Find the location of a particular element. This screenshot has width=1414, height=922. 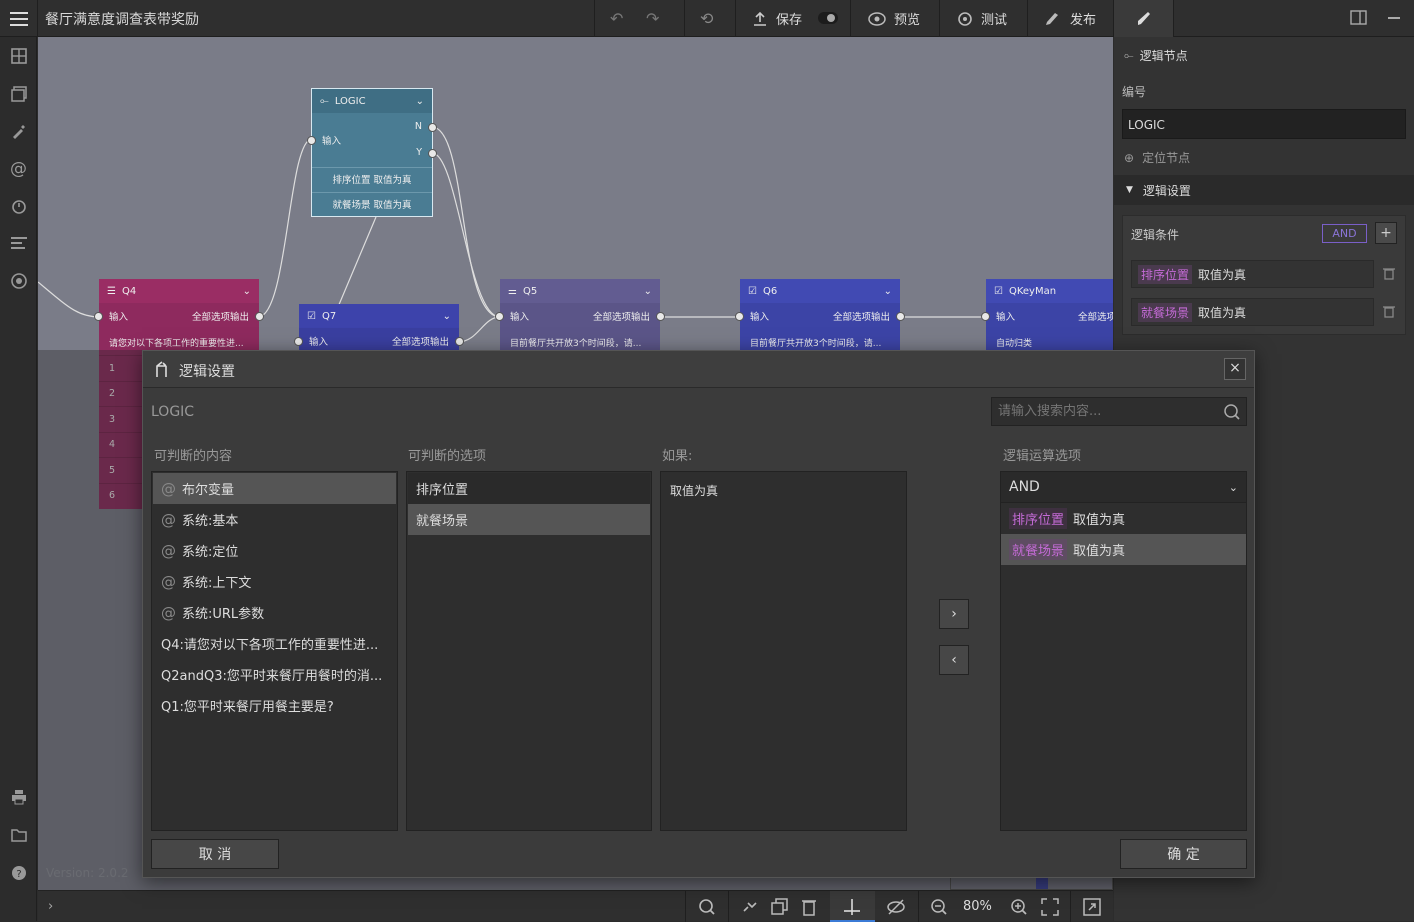

node-id-input: LOGIC is located at coordinates (1264, 124).